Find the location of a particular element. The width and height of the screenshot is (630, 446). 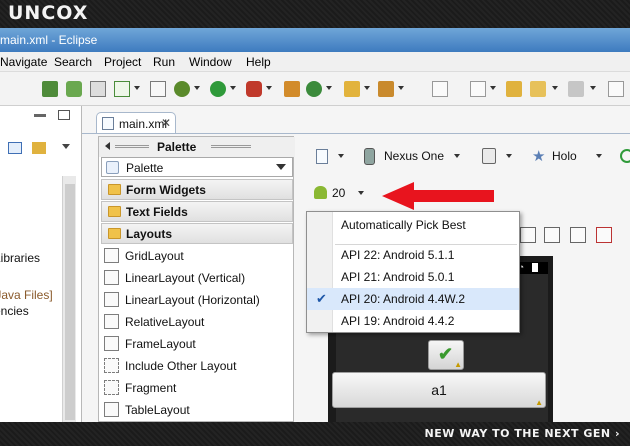

preview-check-button: ✔ ▲ is located at coordinates (446, 355).